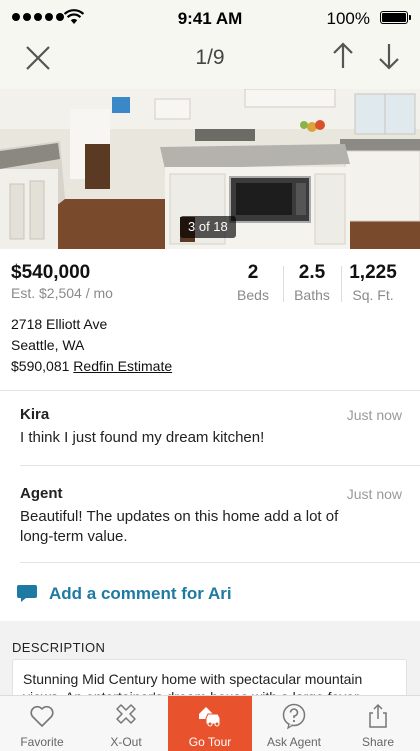  What do you see at coordinates (62, 293) in the screenshot?
I see `monthly-estimate: Est. $2,504 / mo` at bounding box center [62, 293].